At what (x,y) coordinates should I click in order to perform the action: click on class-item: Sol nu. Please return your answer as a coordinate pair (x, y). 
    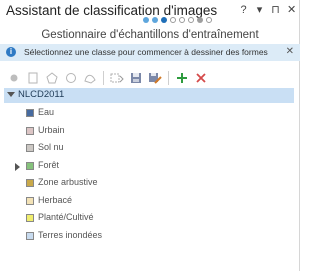
    Looking at the image, I should click on (148, 149).